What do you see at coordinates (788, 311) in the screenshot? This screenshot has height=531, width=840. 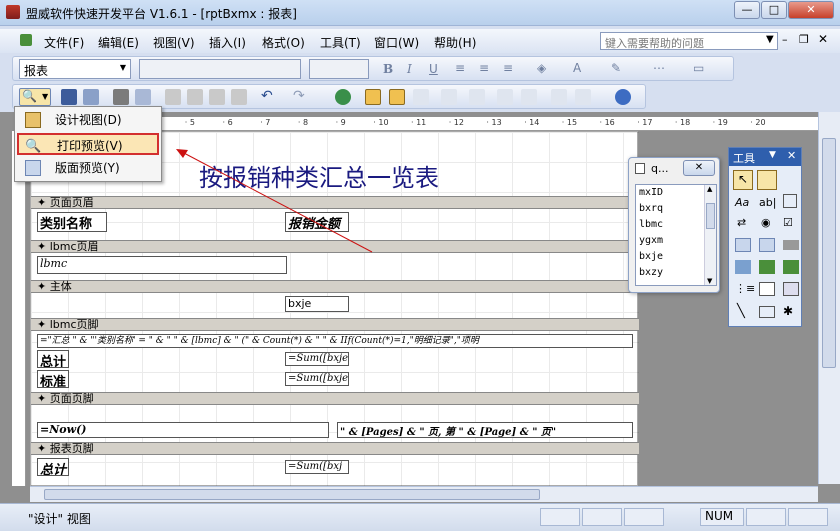 I see `more-controls-icon: ✱` at bounding box center [788, 311].